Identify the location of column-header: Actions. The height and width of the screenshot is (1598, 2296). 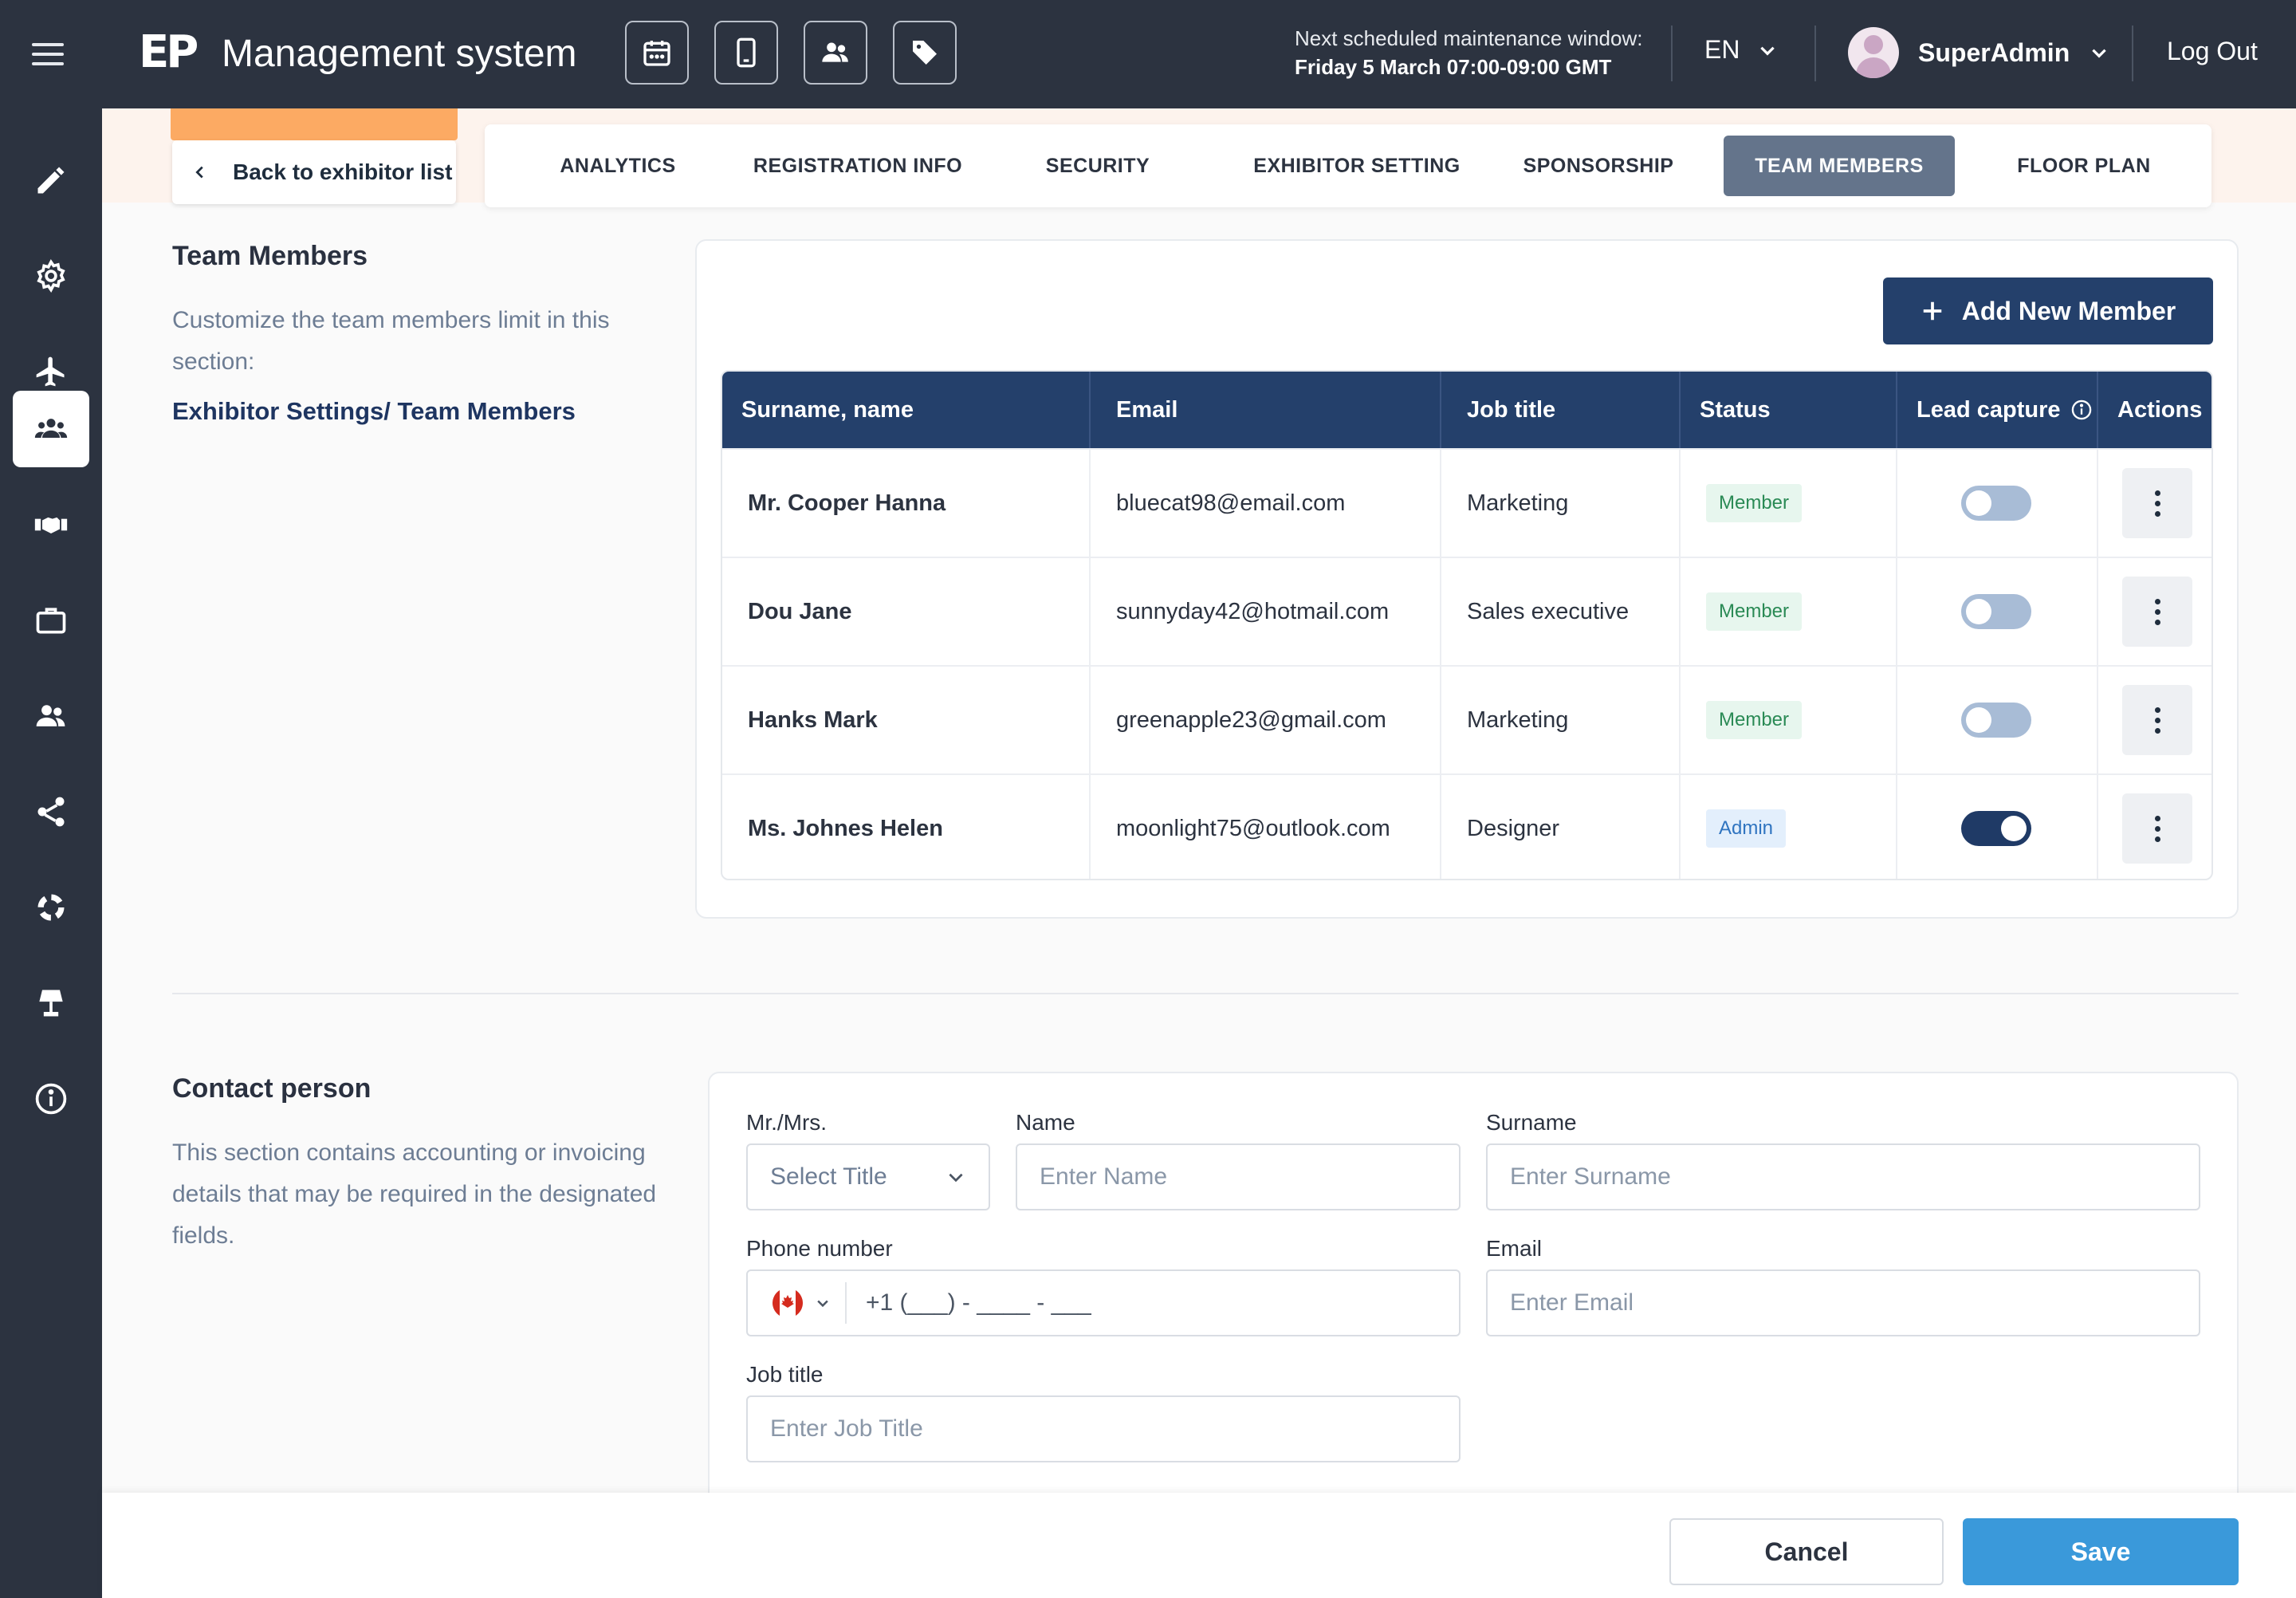
(2160, 410).